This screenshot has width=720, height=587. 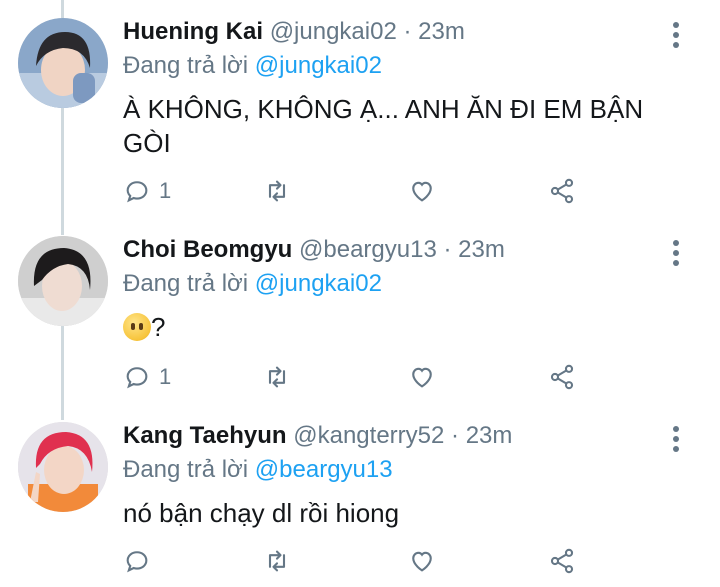 What do you see at coordinates (358, 561) in the screenshot?
I see `tweet-actions` at bounding box center [358, 561].